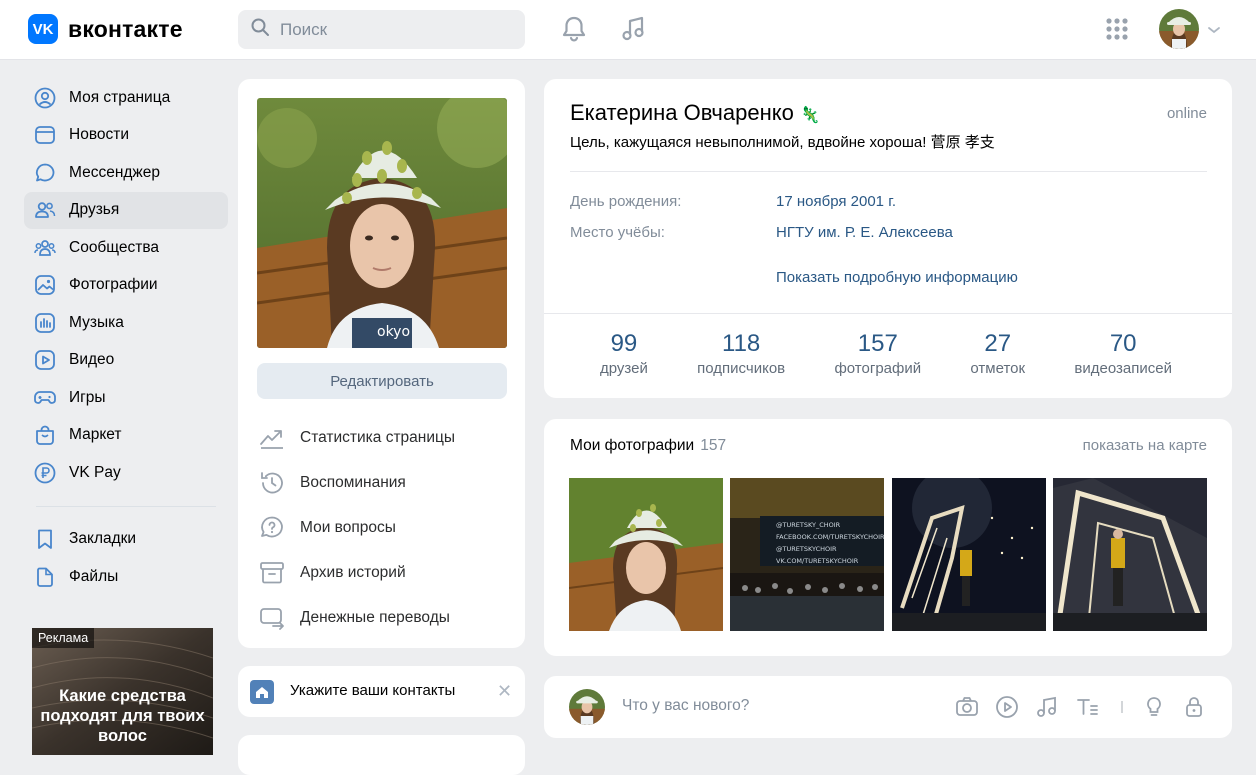 The height and width of the screenshot is (775, 1256). What do you see at coordinates (897, 277) in the screenshot?
I see `show-details-link: Показать подробную информацию` at bounding box center [897, 277].